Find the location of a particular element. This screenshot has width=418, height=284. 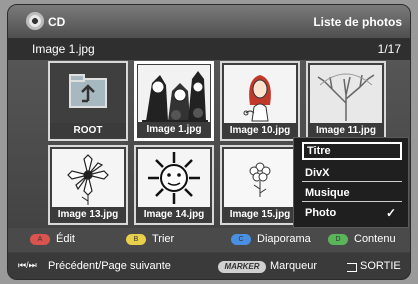

red-a-button-icon: A is located at coordinates (40, 239).